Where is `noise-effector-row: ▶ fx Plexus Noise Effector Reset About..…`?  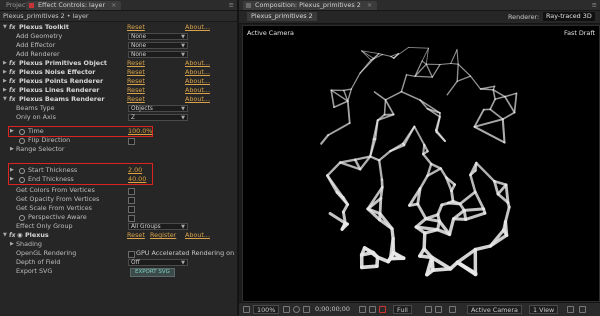 noise-effector-row: ▶ fx Plexus Noise Effector Reset About..… is located at coordinates (118, 72).